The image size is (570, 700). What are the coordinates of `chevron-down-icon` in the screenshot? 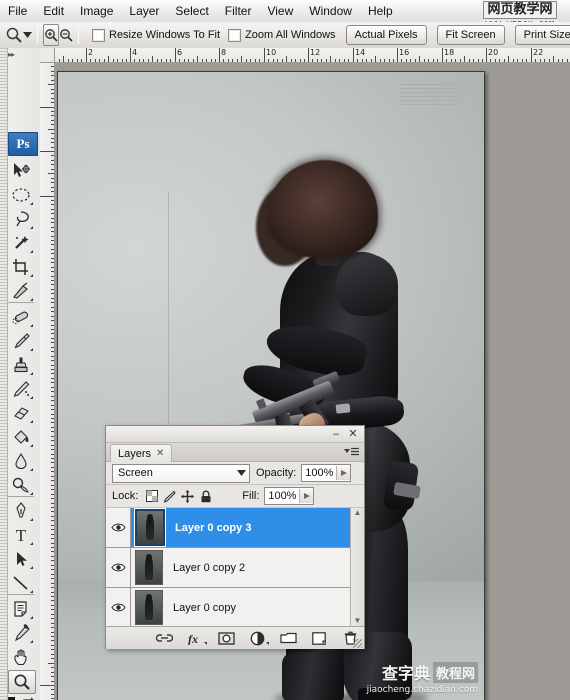 It's located at (241, 473).